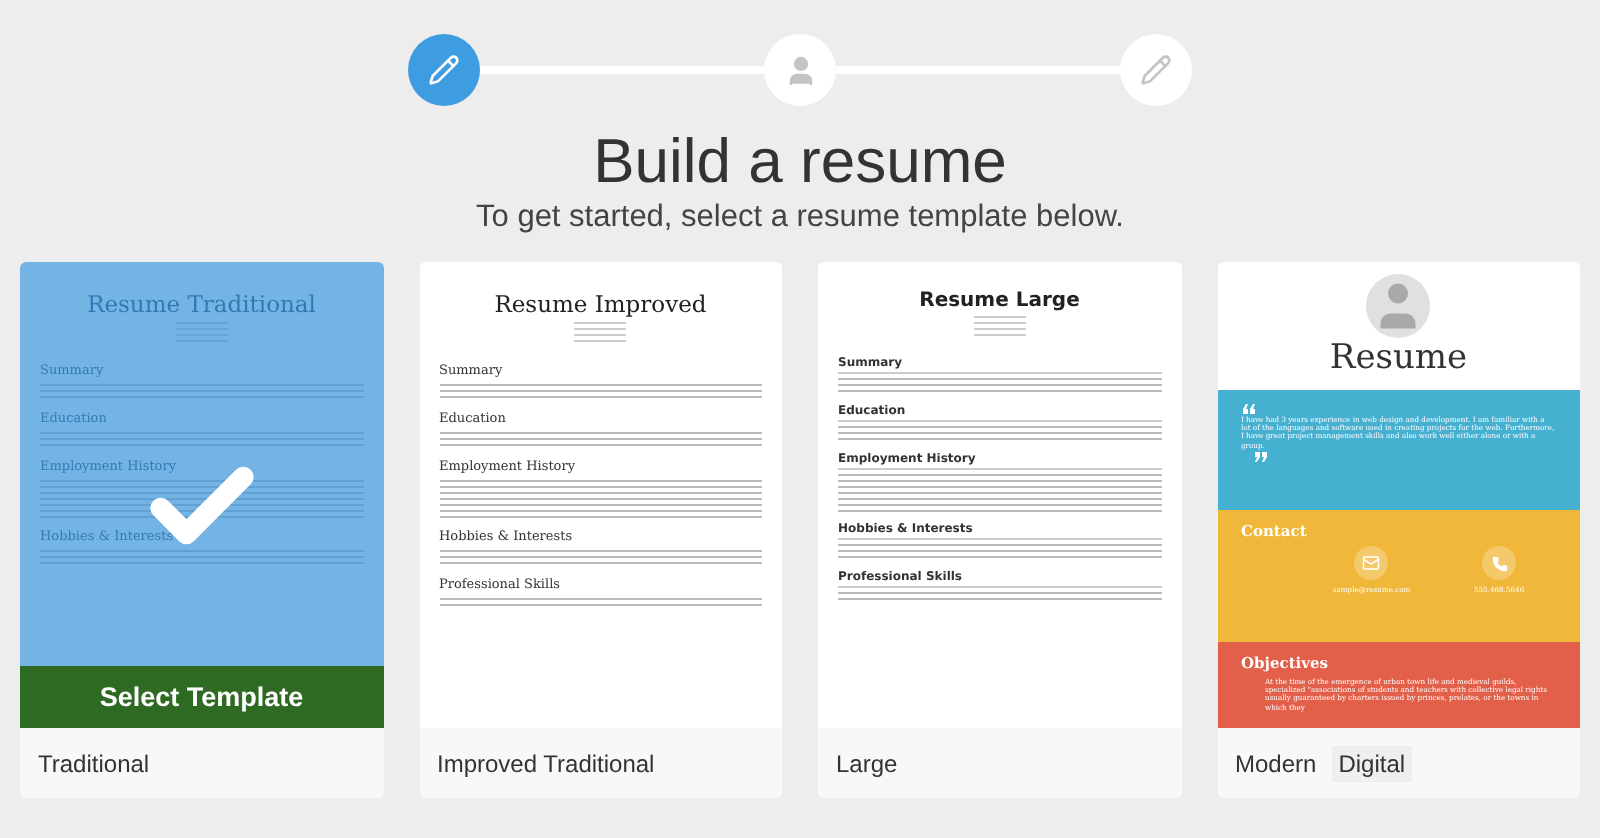 The height and width of the screenshot is (838, 1600). Describe the element at coordinates (867, 764) in the screenshot. I see `template-label: Large` at that location.